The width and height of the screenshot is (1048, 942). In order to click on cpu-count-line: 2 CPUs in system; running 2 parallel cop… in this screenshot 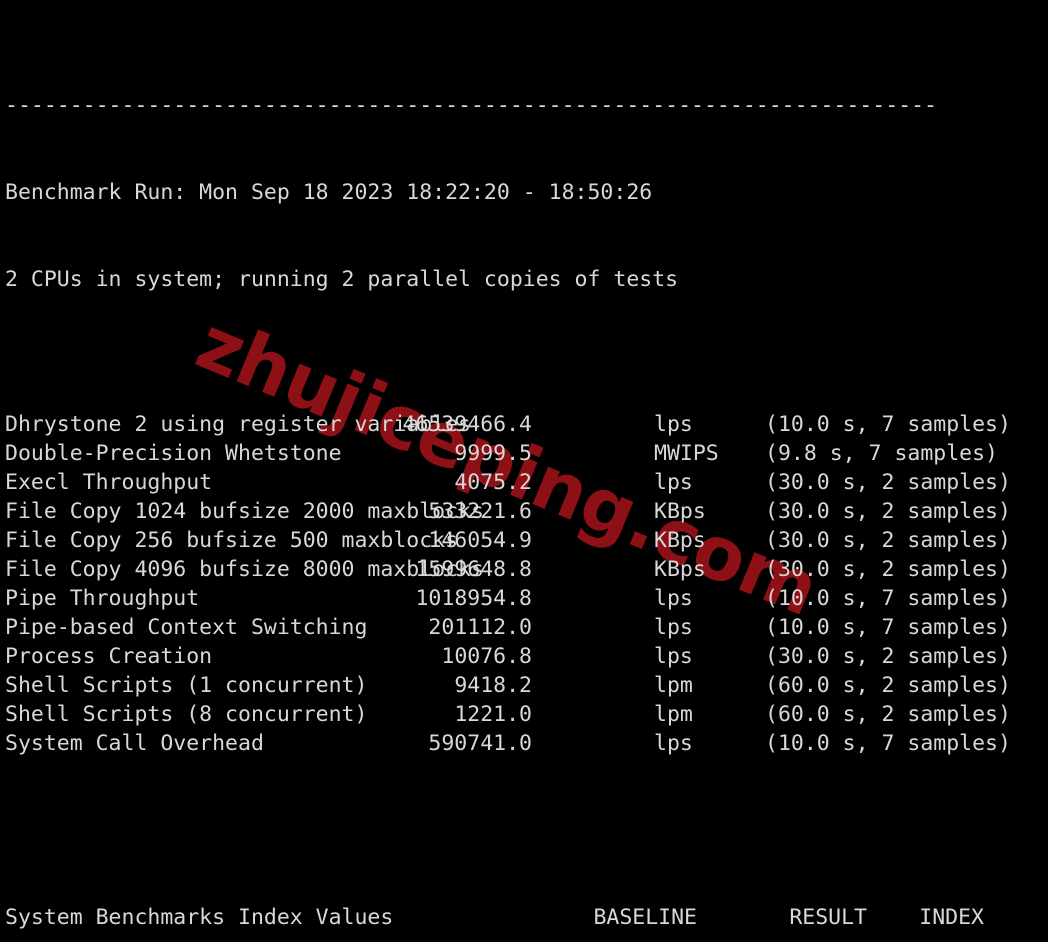, I will do `click(342, 279)`.